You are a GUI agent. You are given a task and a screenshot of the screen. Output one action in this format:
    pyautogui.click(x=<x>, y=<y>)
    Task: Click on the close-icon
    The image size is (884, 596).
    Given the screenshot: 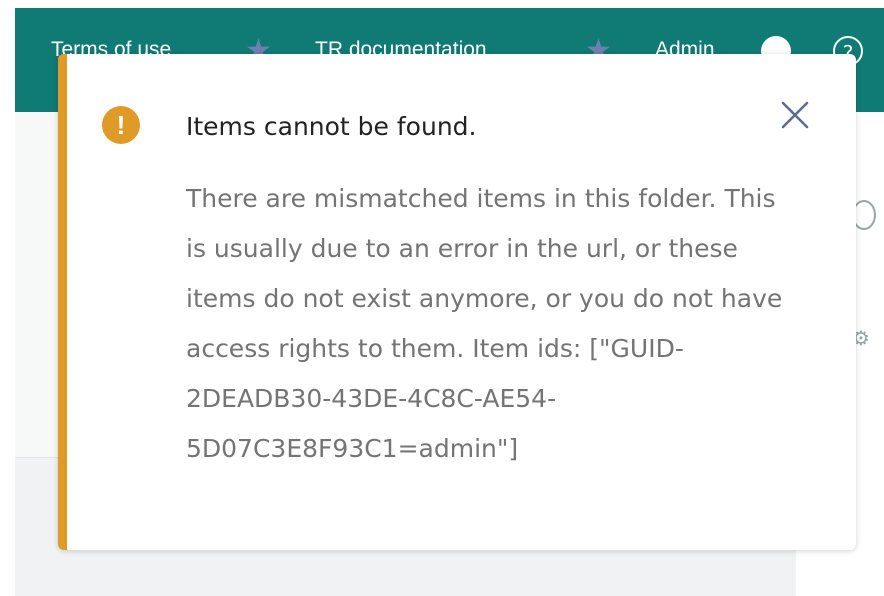 What is the action you would take?
    pyautogui.click(x=795, y=115)
    